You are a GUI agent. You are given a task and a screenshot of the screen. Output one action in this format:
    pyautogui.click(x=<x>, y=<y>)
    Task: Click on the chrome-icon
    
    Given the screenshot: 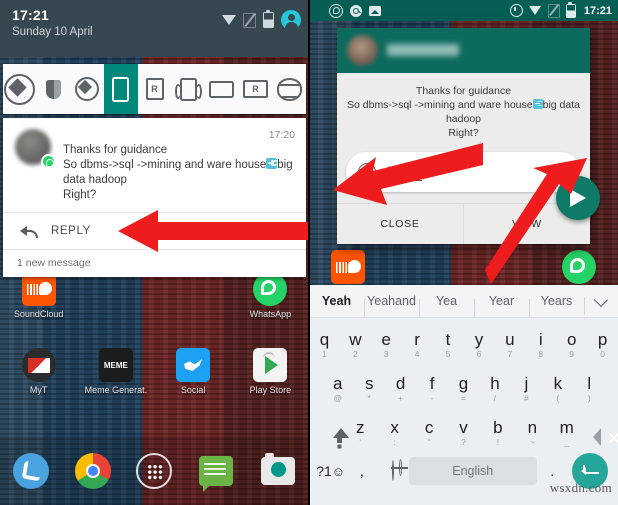 What is the action you would take?
    pyautogui.click(x=92, y=471)
    